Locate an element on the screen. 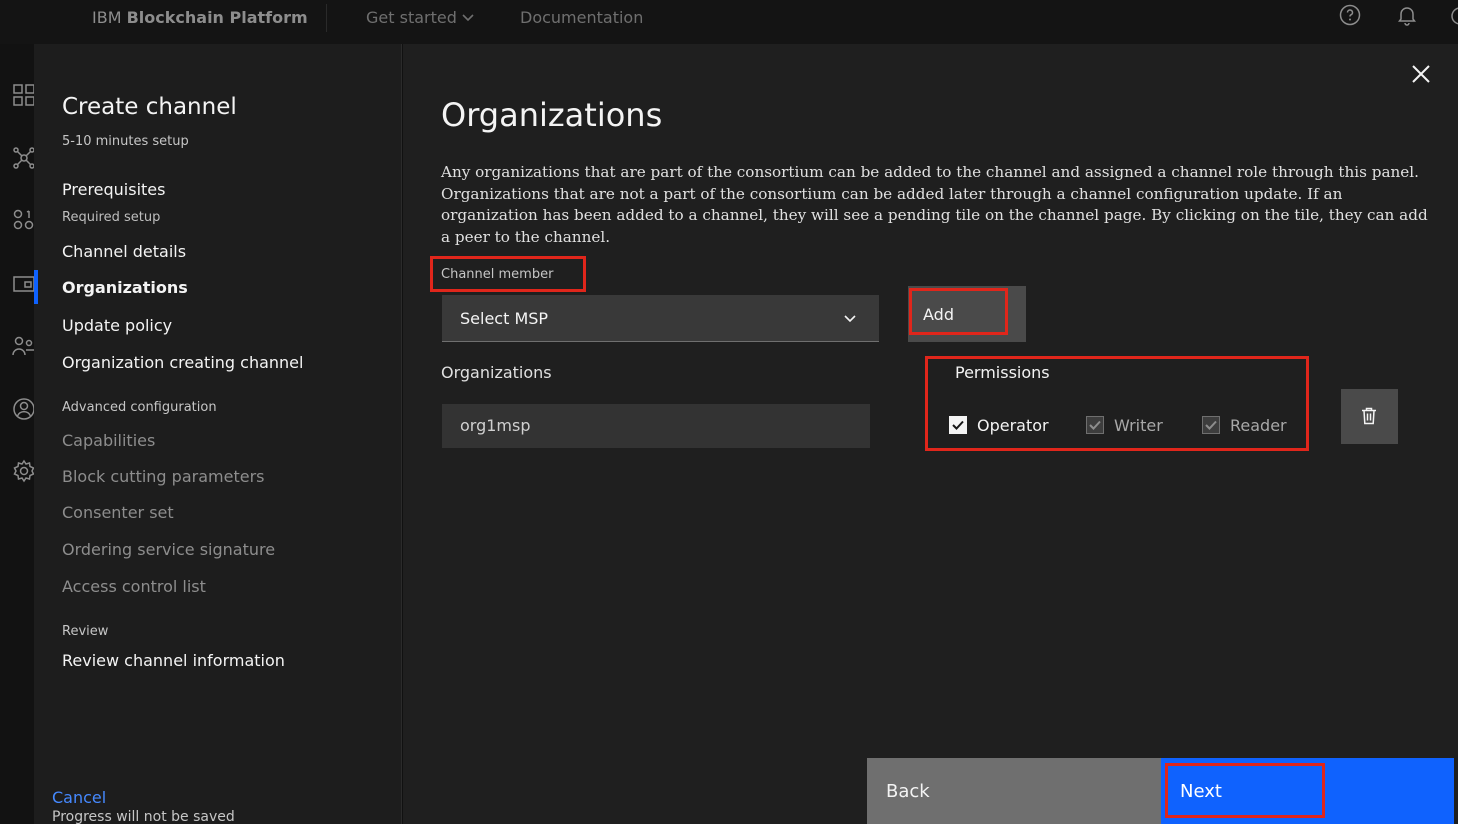 The image size is (1458, 824). channels-icon is located at coordinates (24, 284).